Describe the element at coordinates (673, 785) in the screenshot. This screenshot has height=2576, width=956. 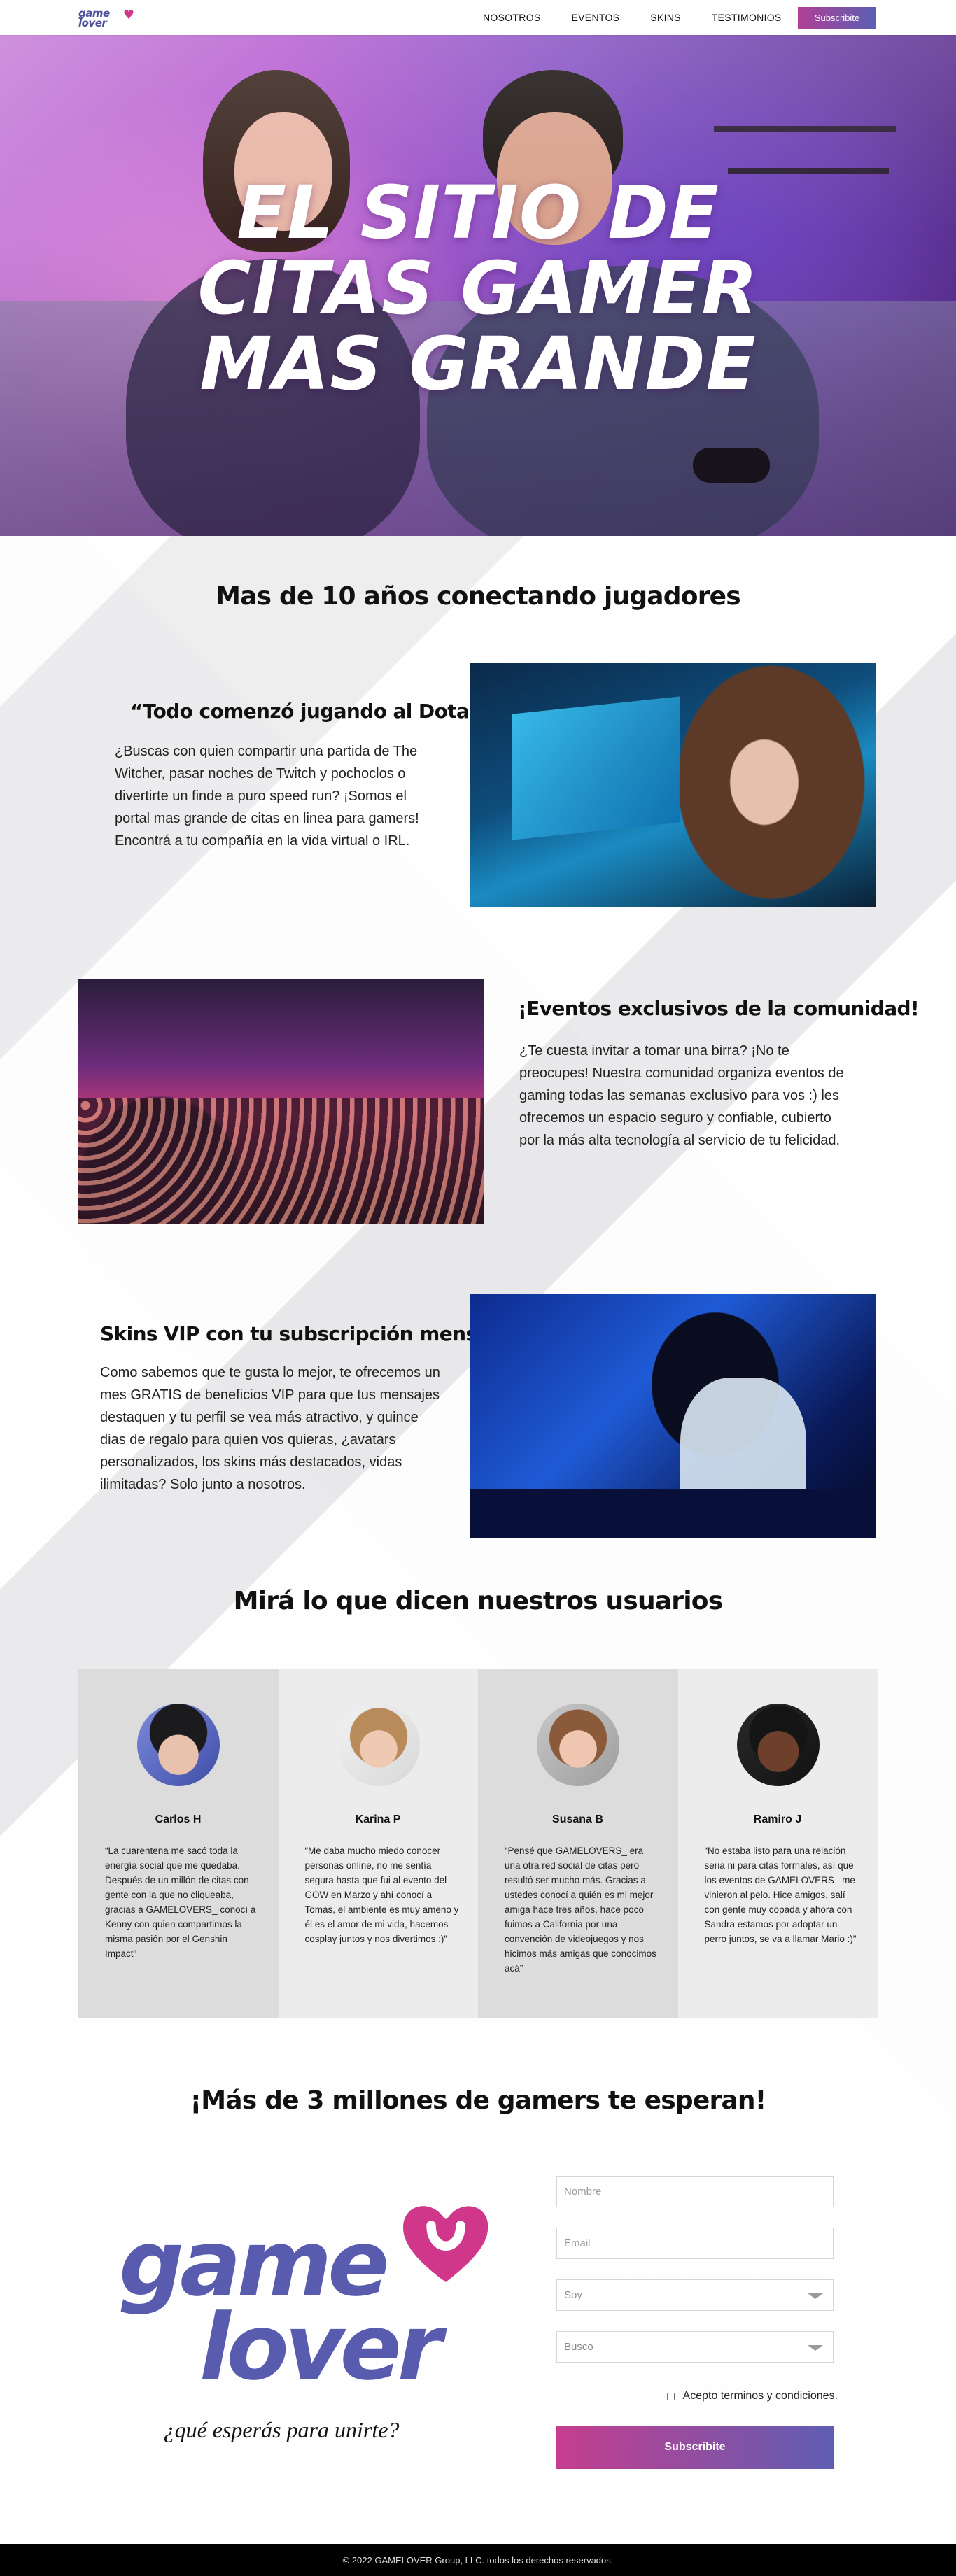
I see `photo-gamer-girl` at that location.